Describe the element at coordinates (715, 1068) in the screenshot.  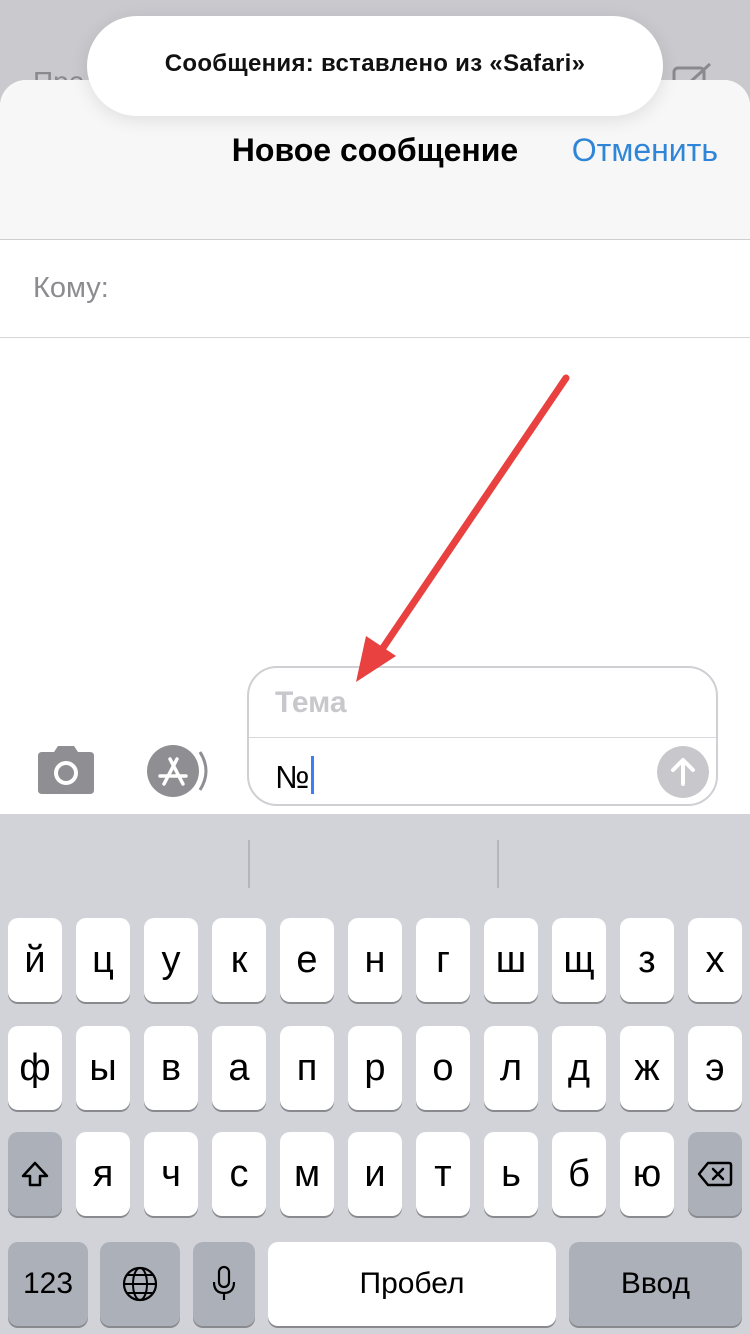
I see `key: э` at that location.